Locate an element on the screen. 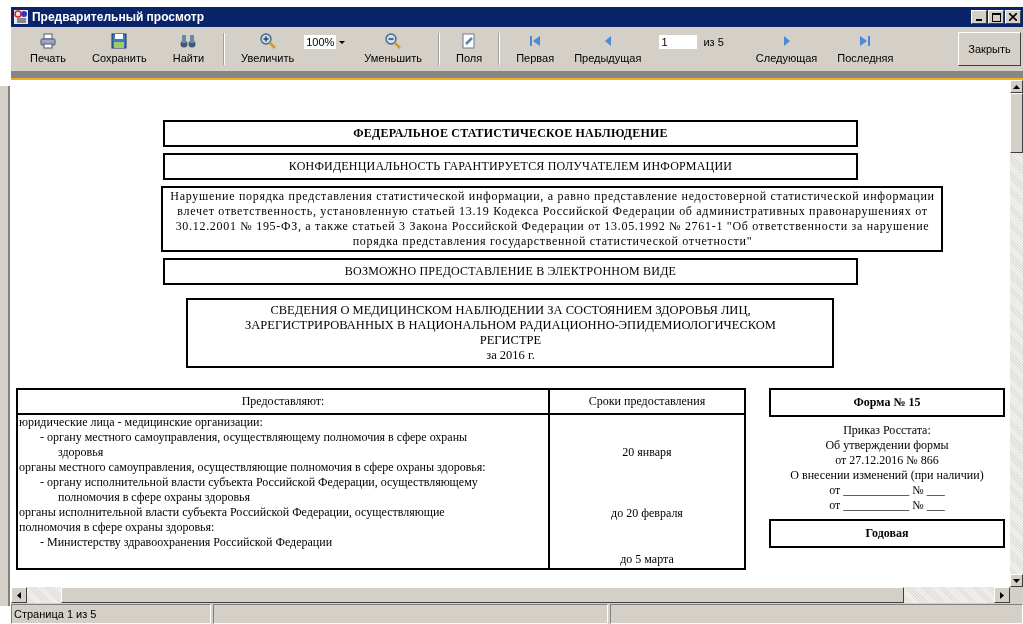 The width and height of the screenshot is (1023, 624). submitter-text: органы исполнительной власти субъекта Российской Федерации, осуществляющие полномочия в сфере охраны здоровья: is located at coordinates (232, 520).